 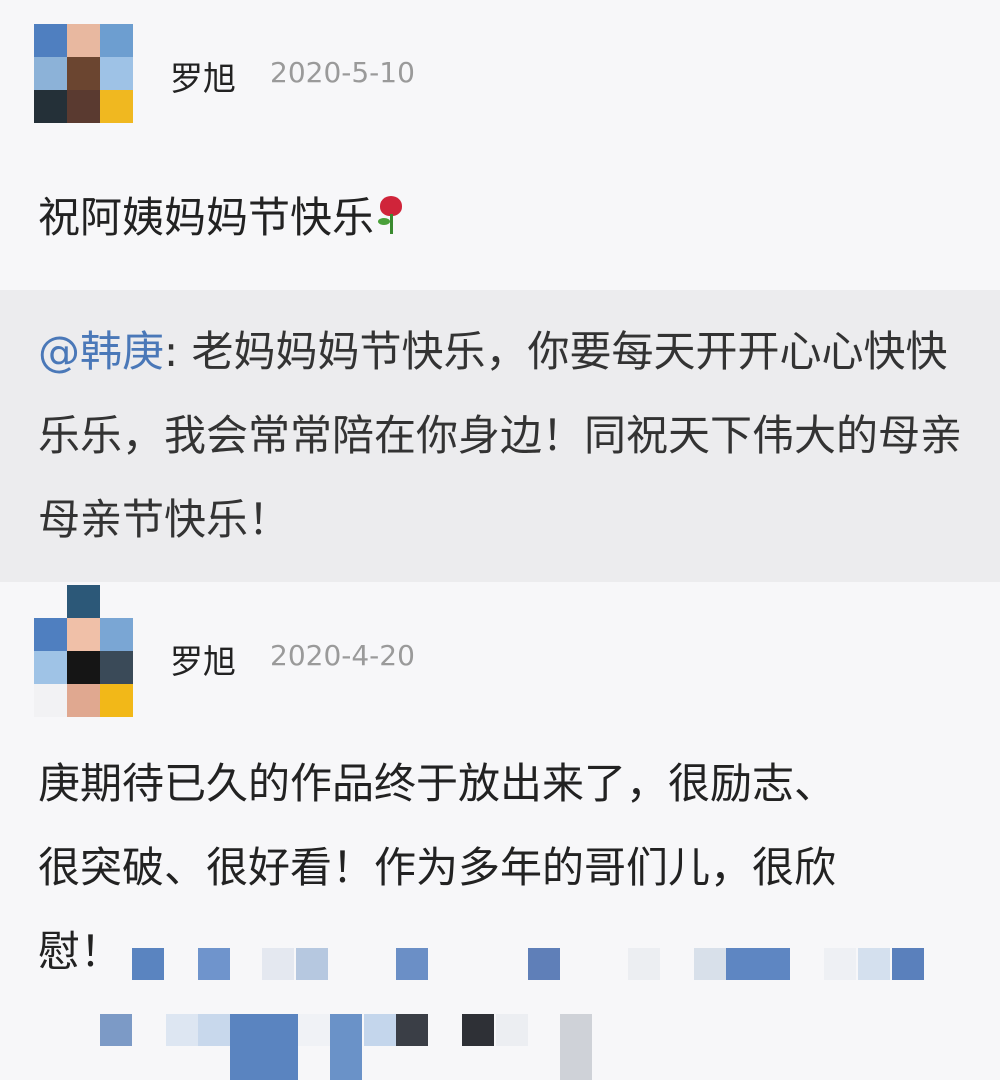 I want to click on post-text: 祝阿姨妈妈节快乐, so click(x=223, y=218).